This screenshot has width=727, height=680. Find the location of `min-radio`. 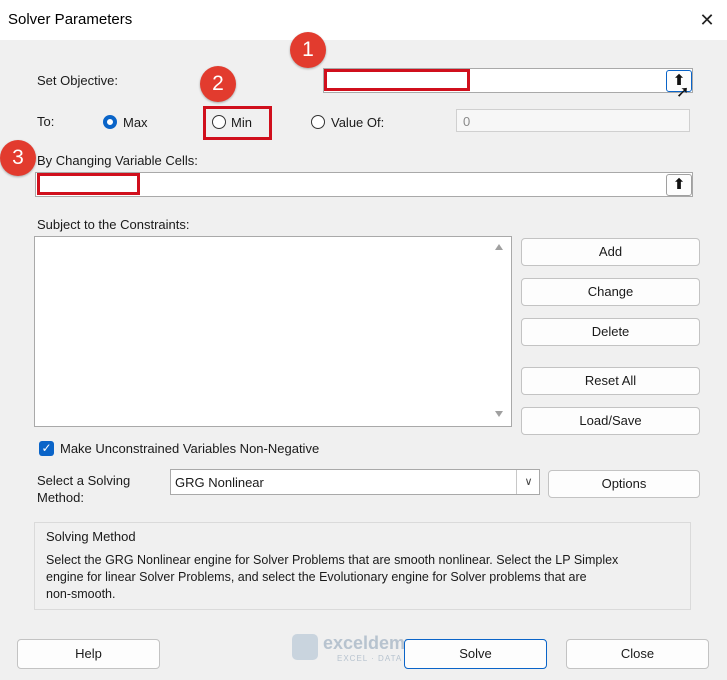

min-radio is located at coordinates (219, 122).